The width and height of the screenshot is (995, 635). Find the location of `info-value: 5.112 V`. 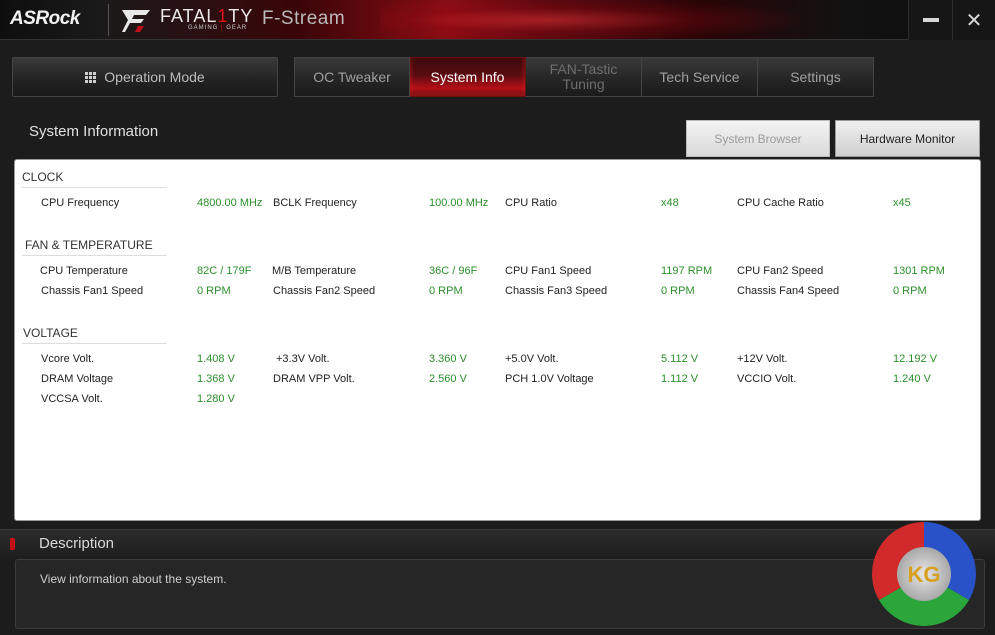

info-value: 5.112 V is located at coordinates (680, 359).